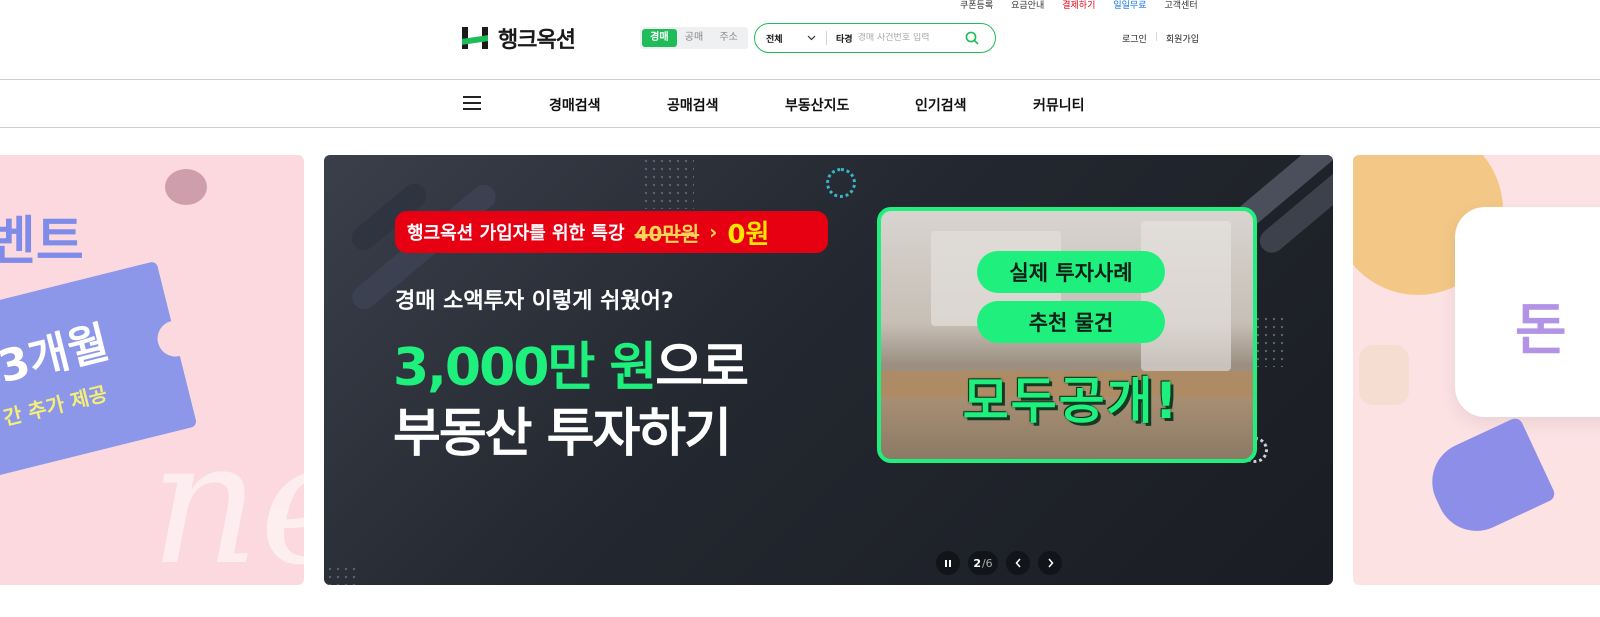 The height and width of the screenshot is (617, 1600). Describe the element at coordinates (1018, 563) in the screenshot. I see `chevron-left-icon` at that location.